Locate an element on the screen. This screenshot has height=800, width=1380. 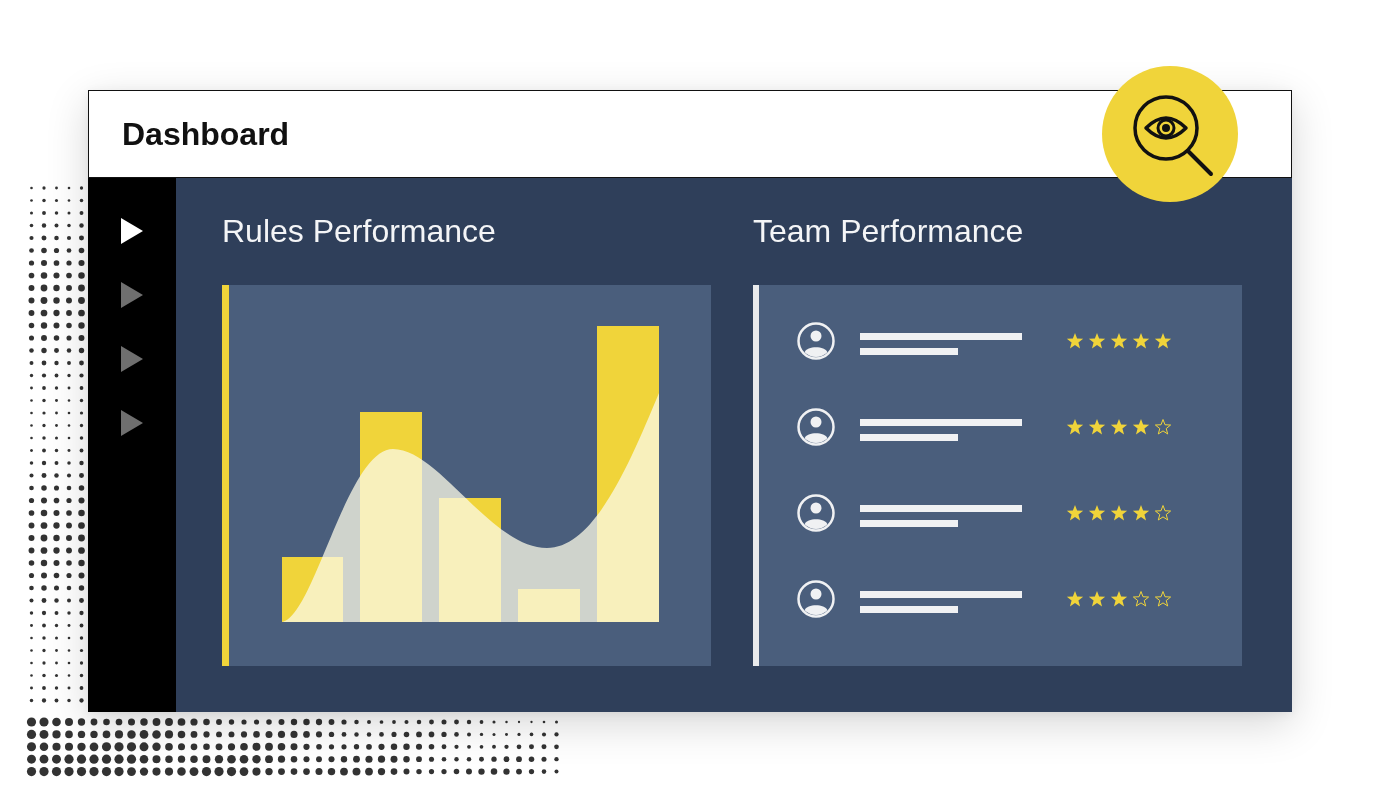
triangle-icon is located at coordinates (132, 231).